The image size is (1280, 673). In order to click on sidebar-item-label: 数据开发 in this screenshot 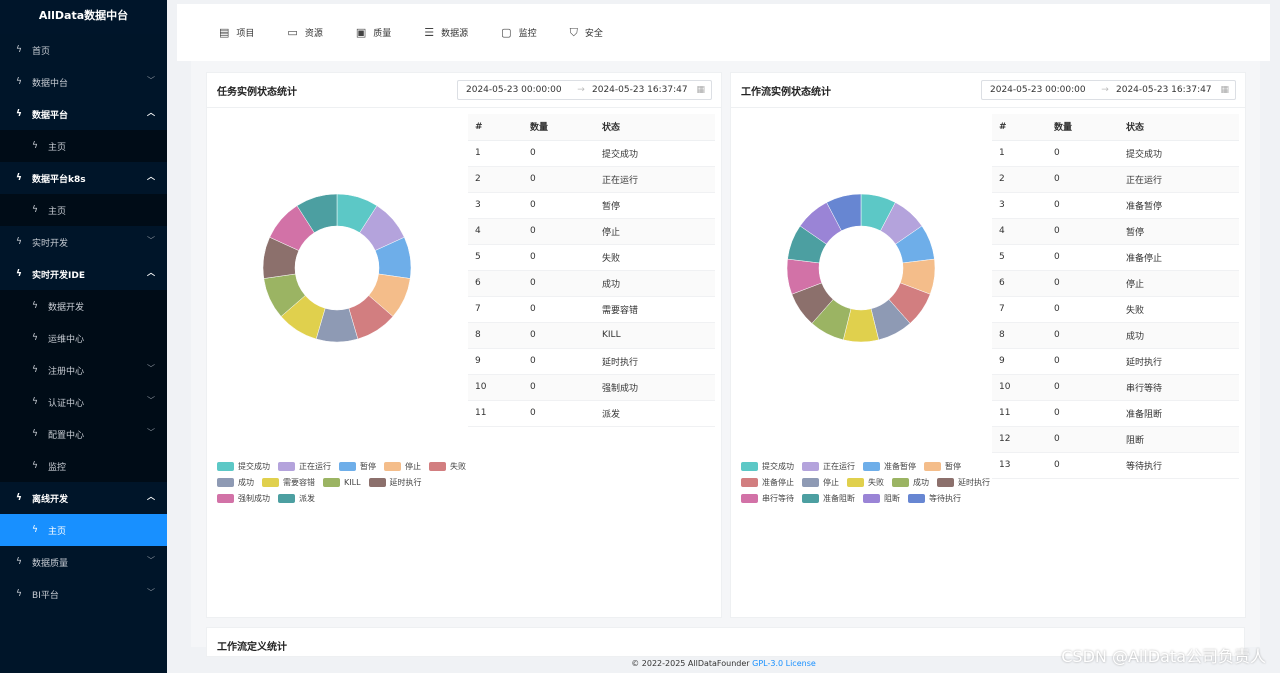, I will do `click(66, 307)`.